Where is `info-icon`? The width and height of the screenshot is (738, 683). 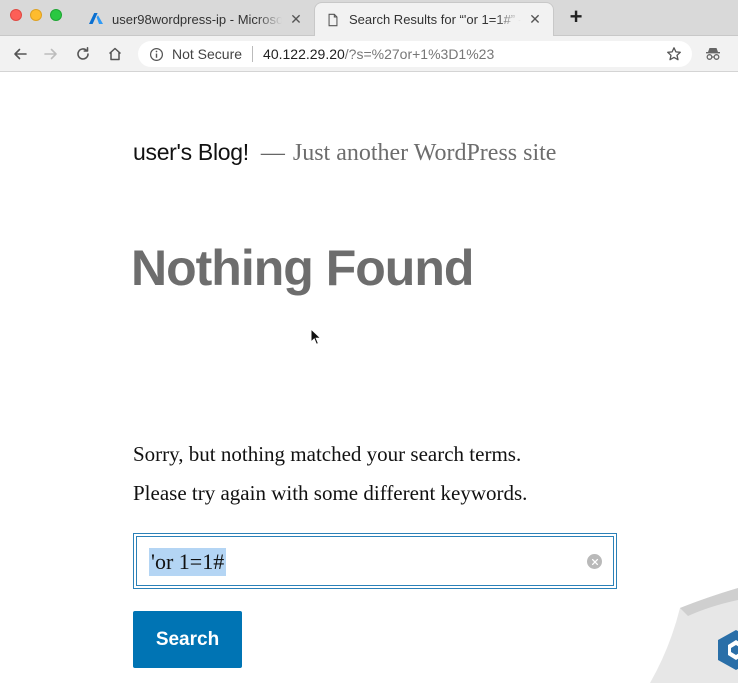
info-icon is located at coordinates (156, 54).